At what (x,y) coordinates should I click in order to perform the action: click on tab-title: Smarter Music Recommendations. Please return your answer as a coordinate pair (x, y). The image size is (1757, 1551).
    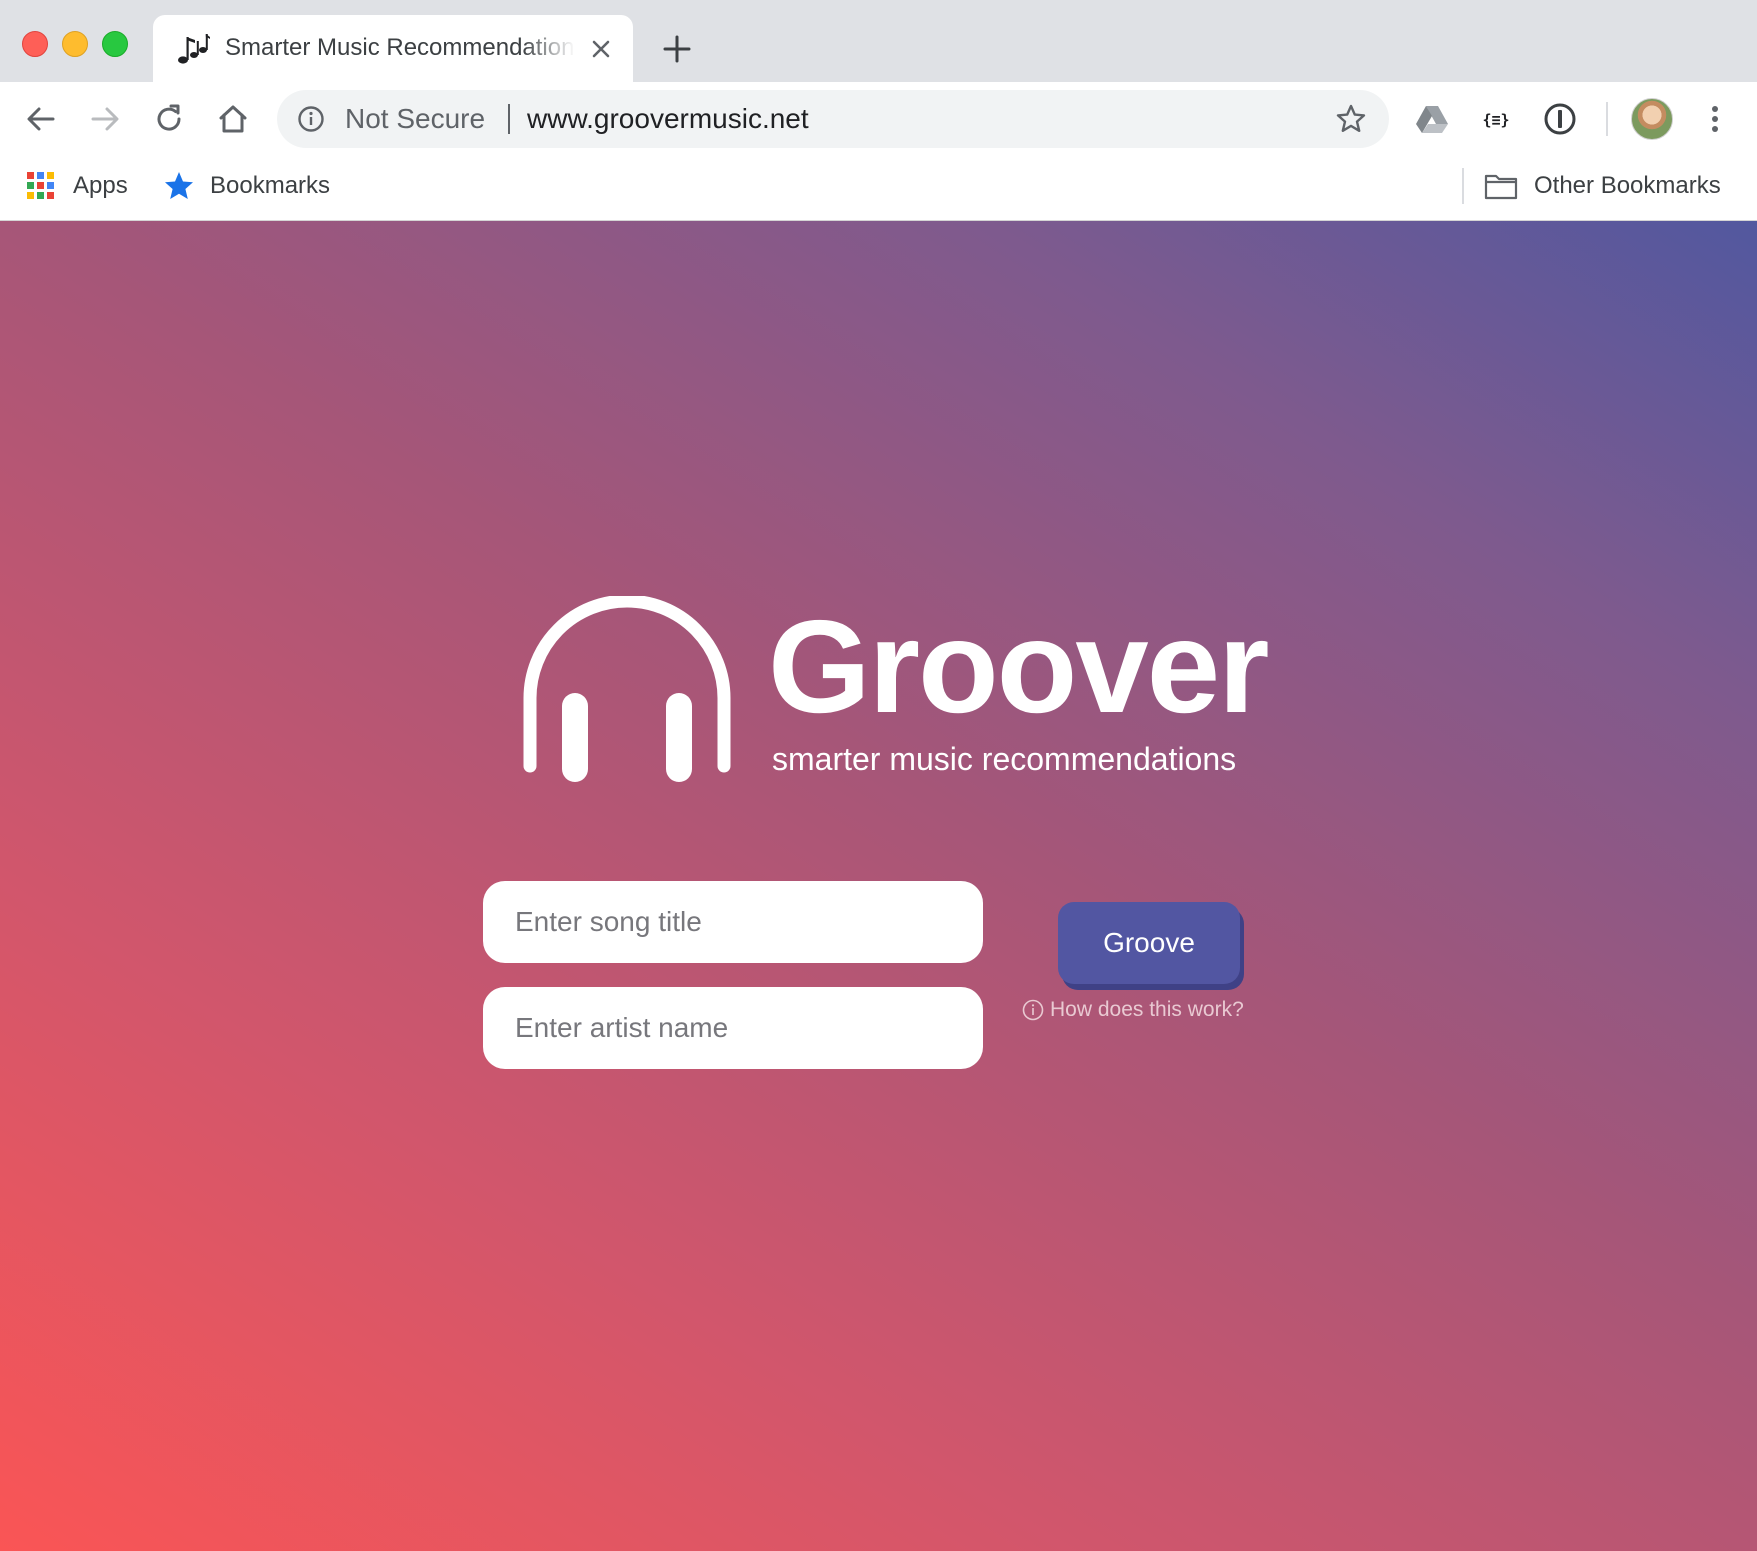
    Looking at the image, I should click on (400, 47).